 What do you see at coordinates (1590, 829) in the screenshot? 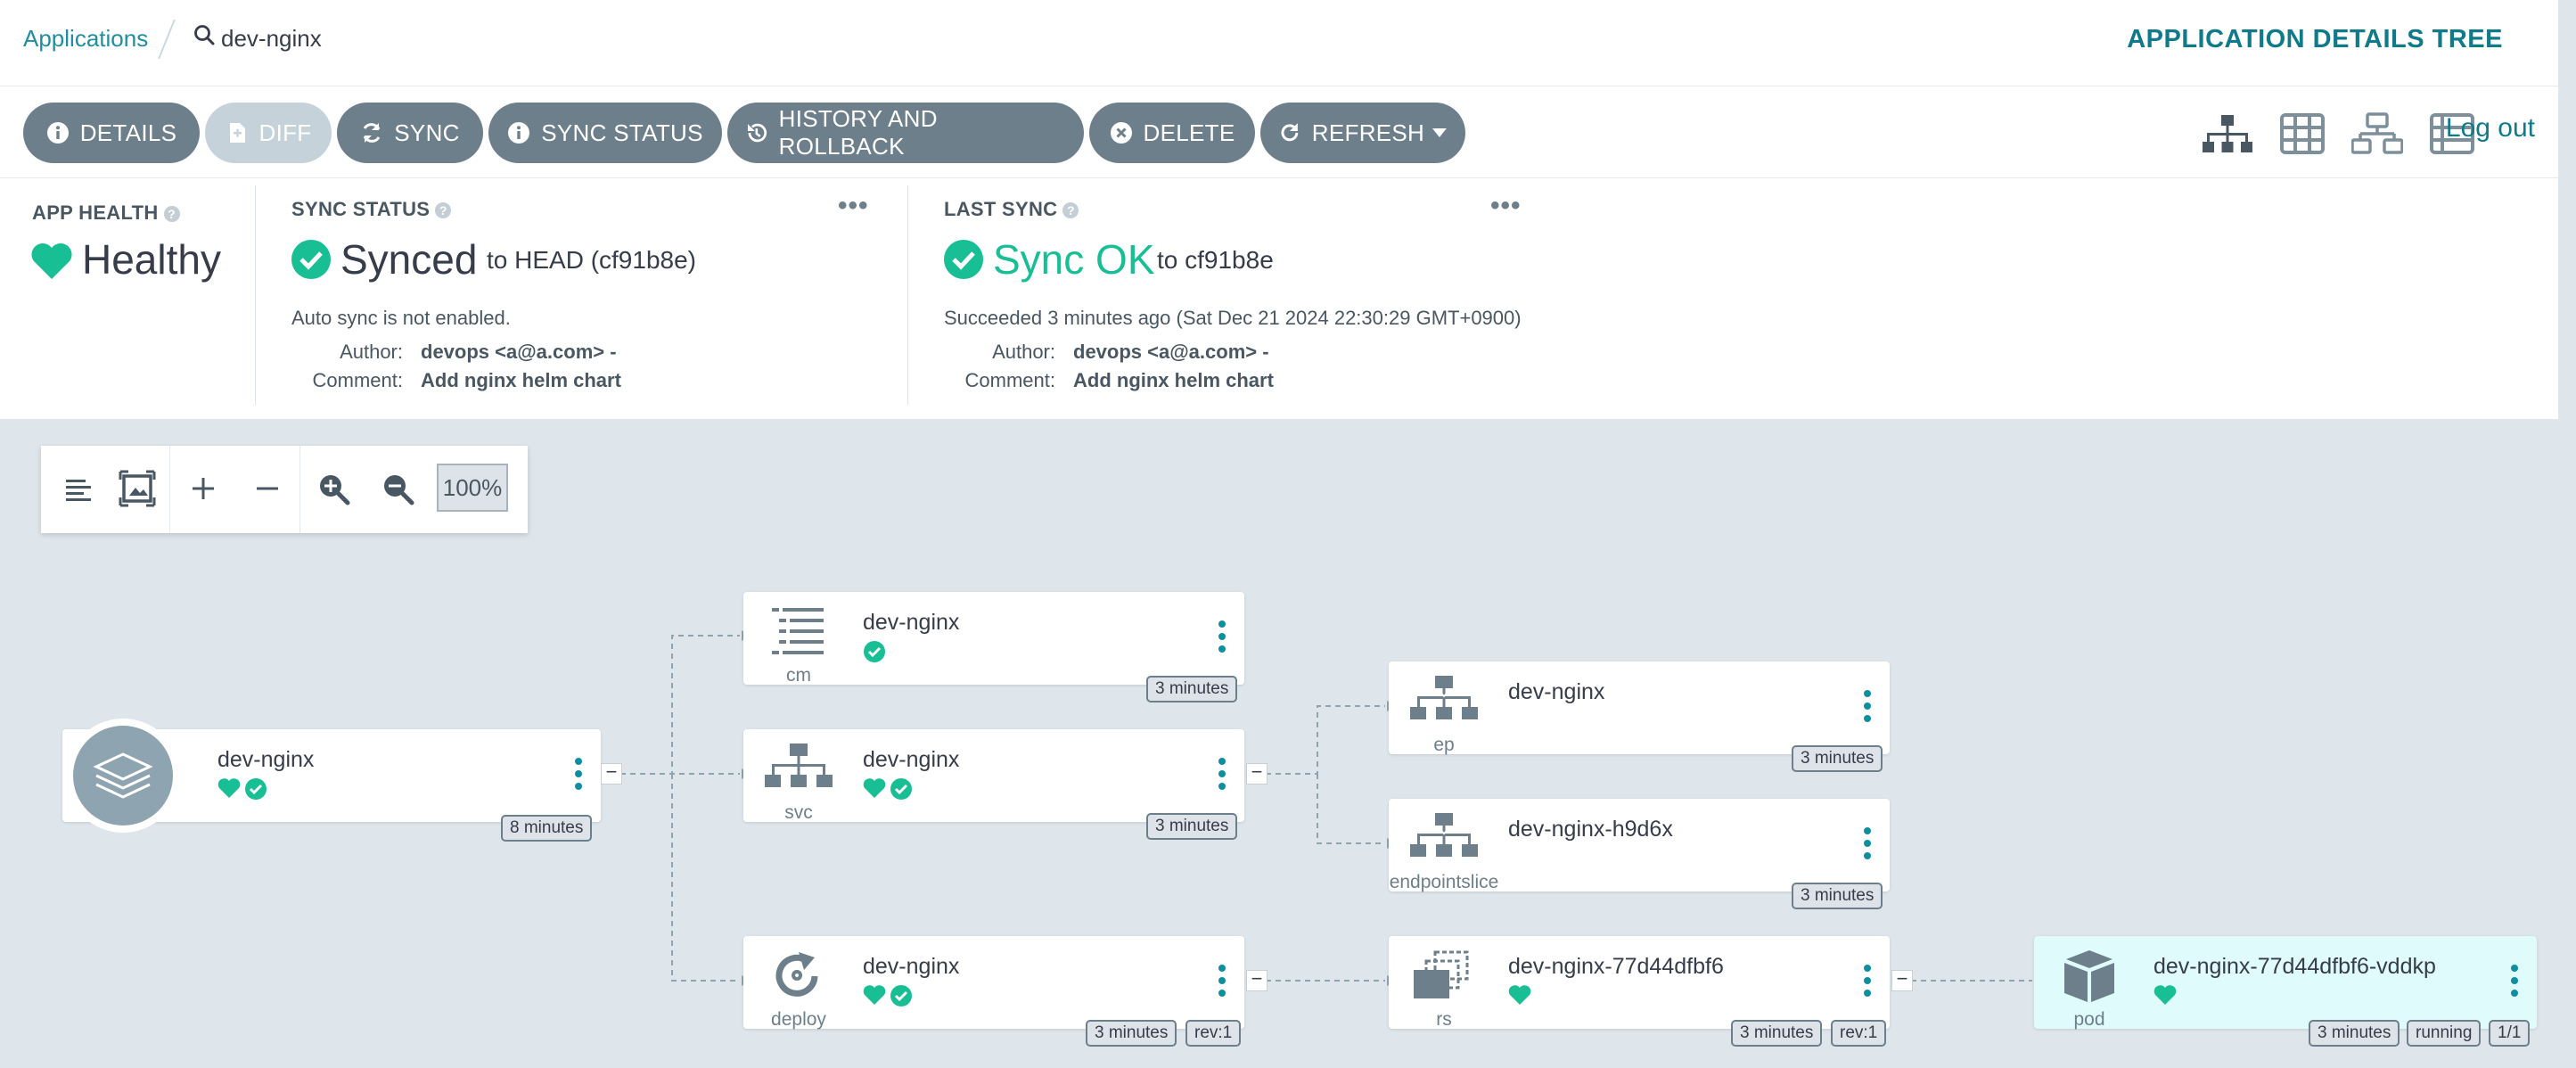
I see `node-name: dev-nginx-h9d6x` at bounding box center [1590, 829].